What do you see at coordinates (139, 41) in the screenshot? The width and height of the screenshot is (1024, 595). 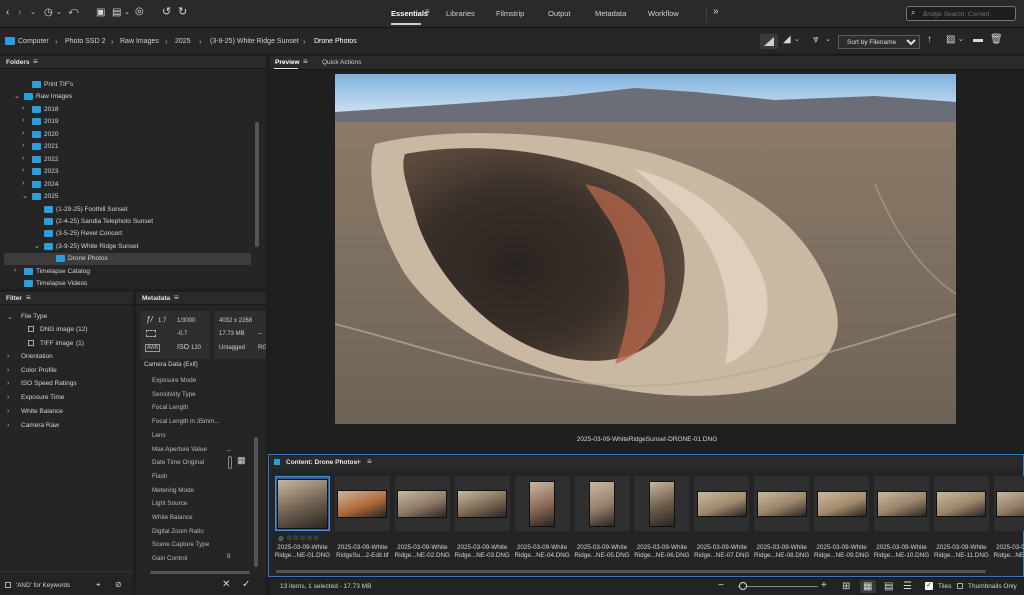 I see `breadcrumb-raw-images: Raw Images` at bounding box center [139, 41].